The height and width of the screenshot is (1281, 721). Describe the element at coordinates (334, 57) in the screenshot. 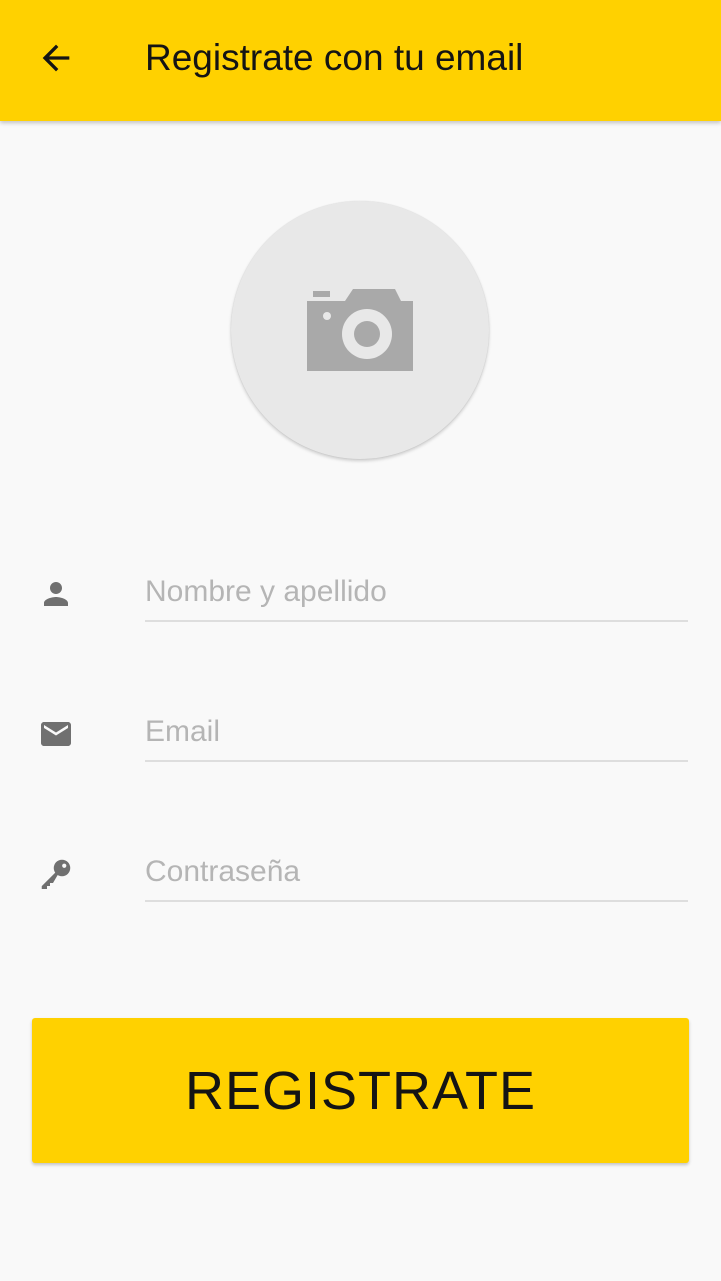

I see `page-title: Registrate con tu email` at that location.